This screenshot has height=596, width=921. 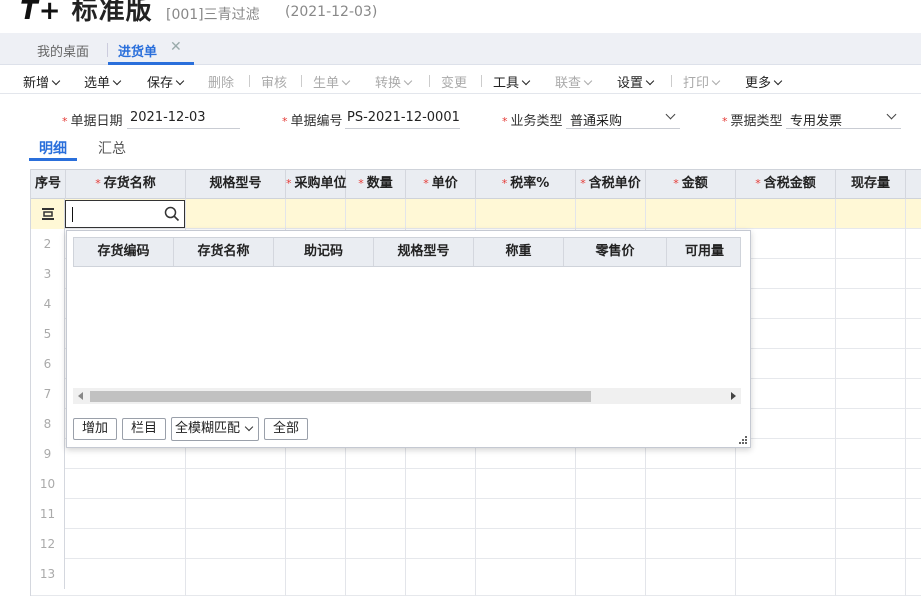 I want to click on col-seq: 序号, so click(x=48, y=184).